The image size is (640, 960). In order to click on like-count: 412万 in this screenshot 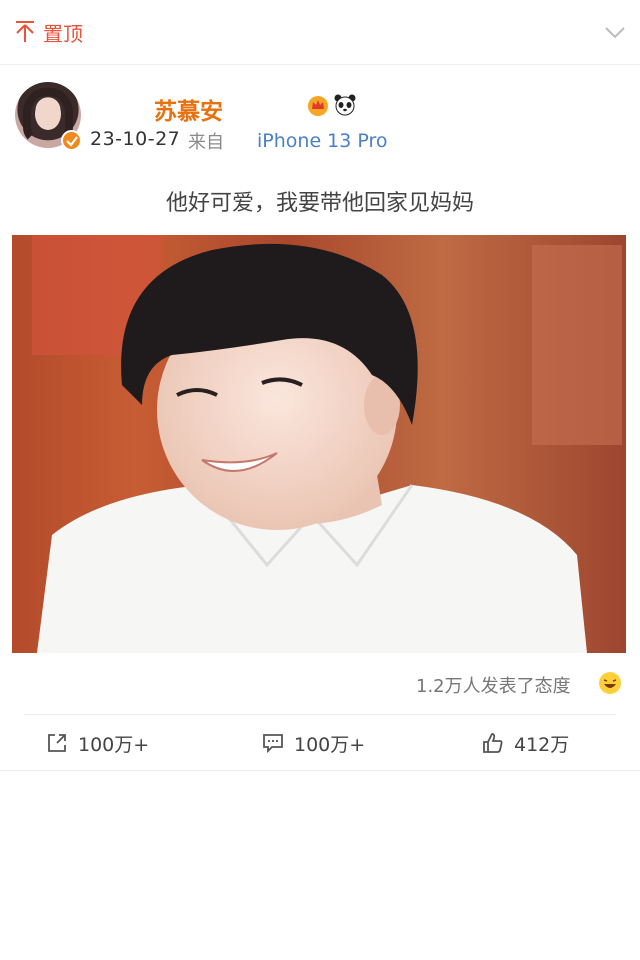, I will do `click(542, 745)`.